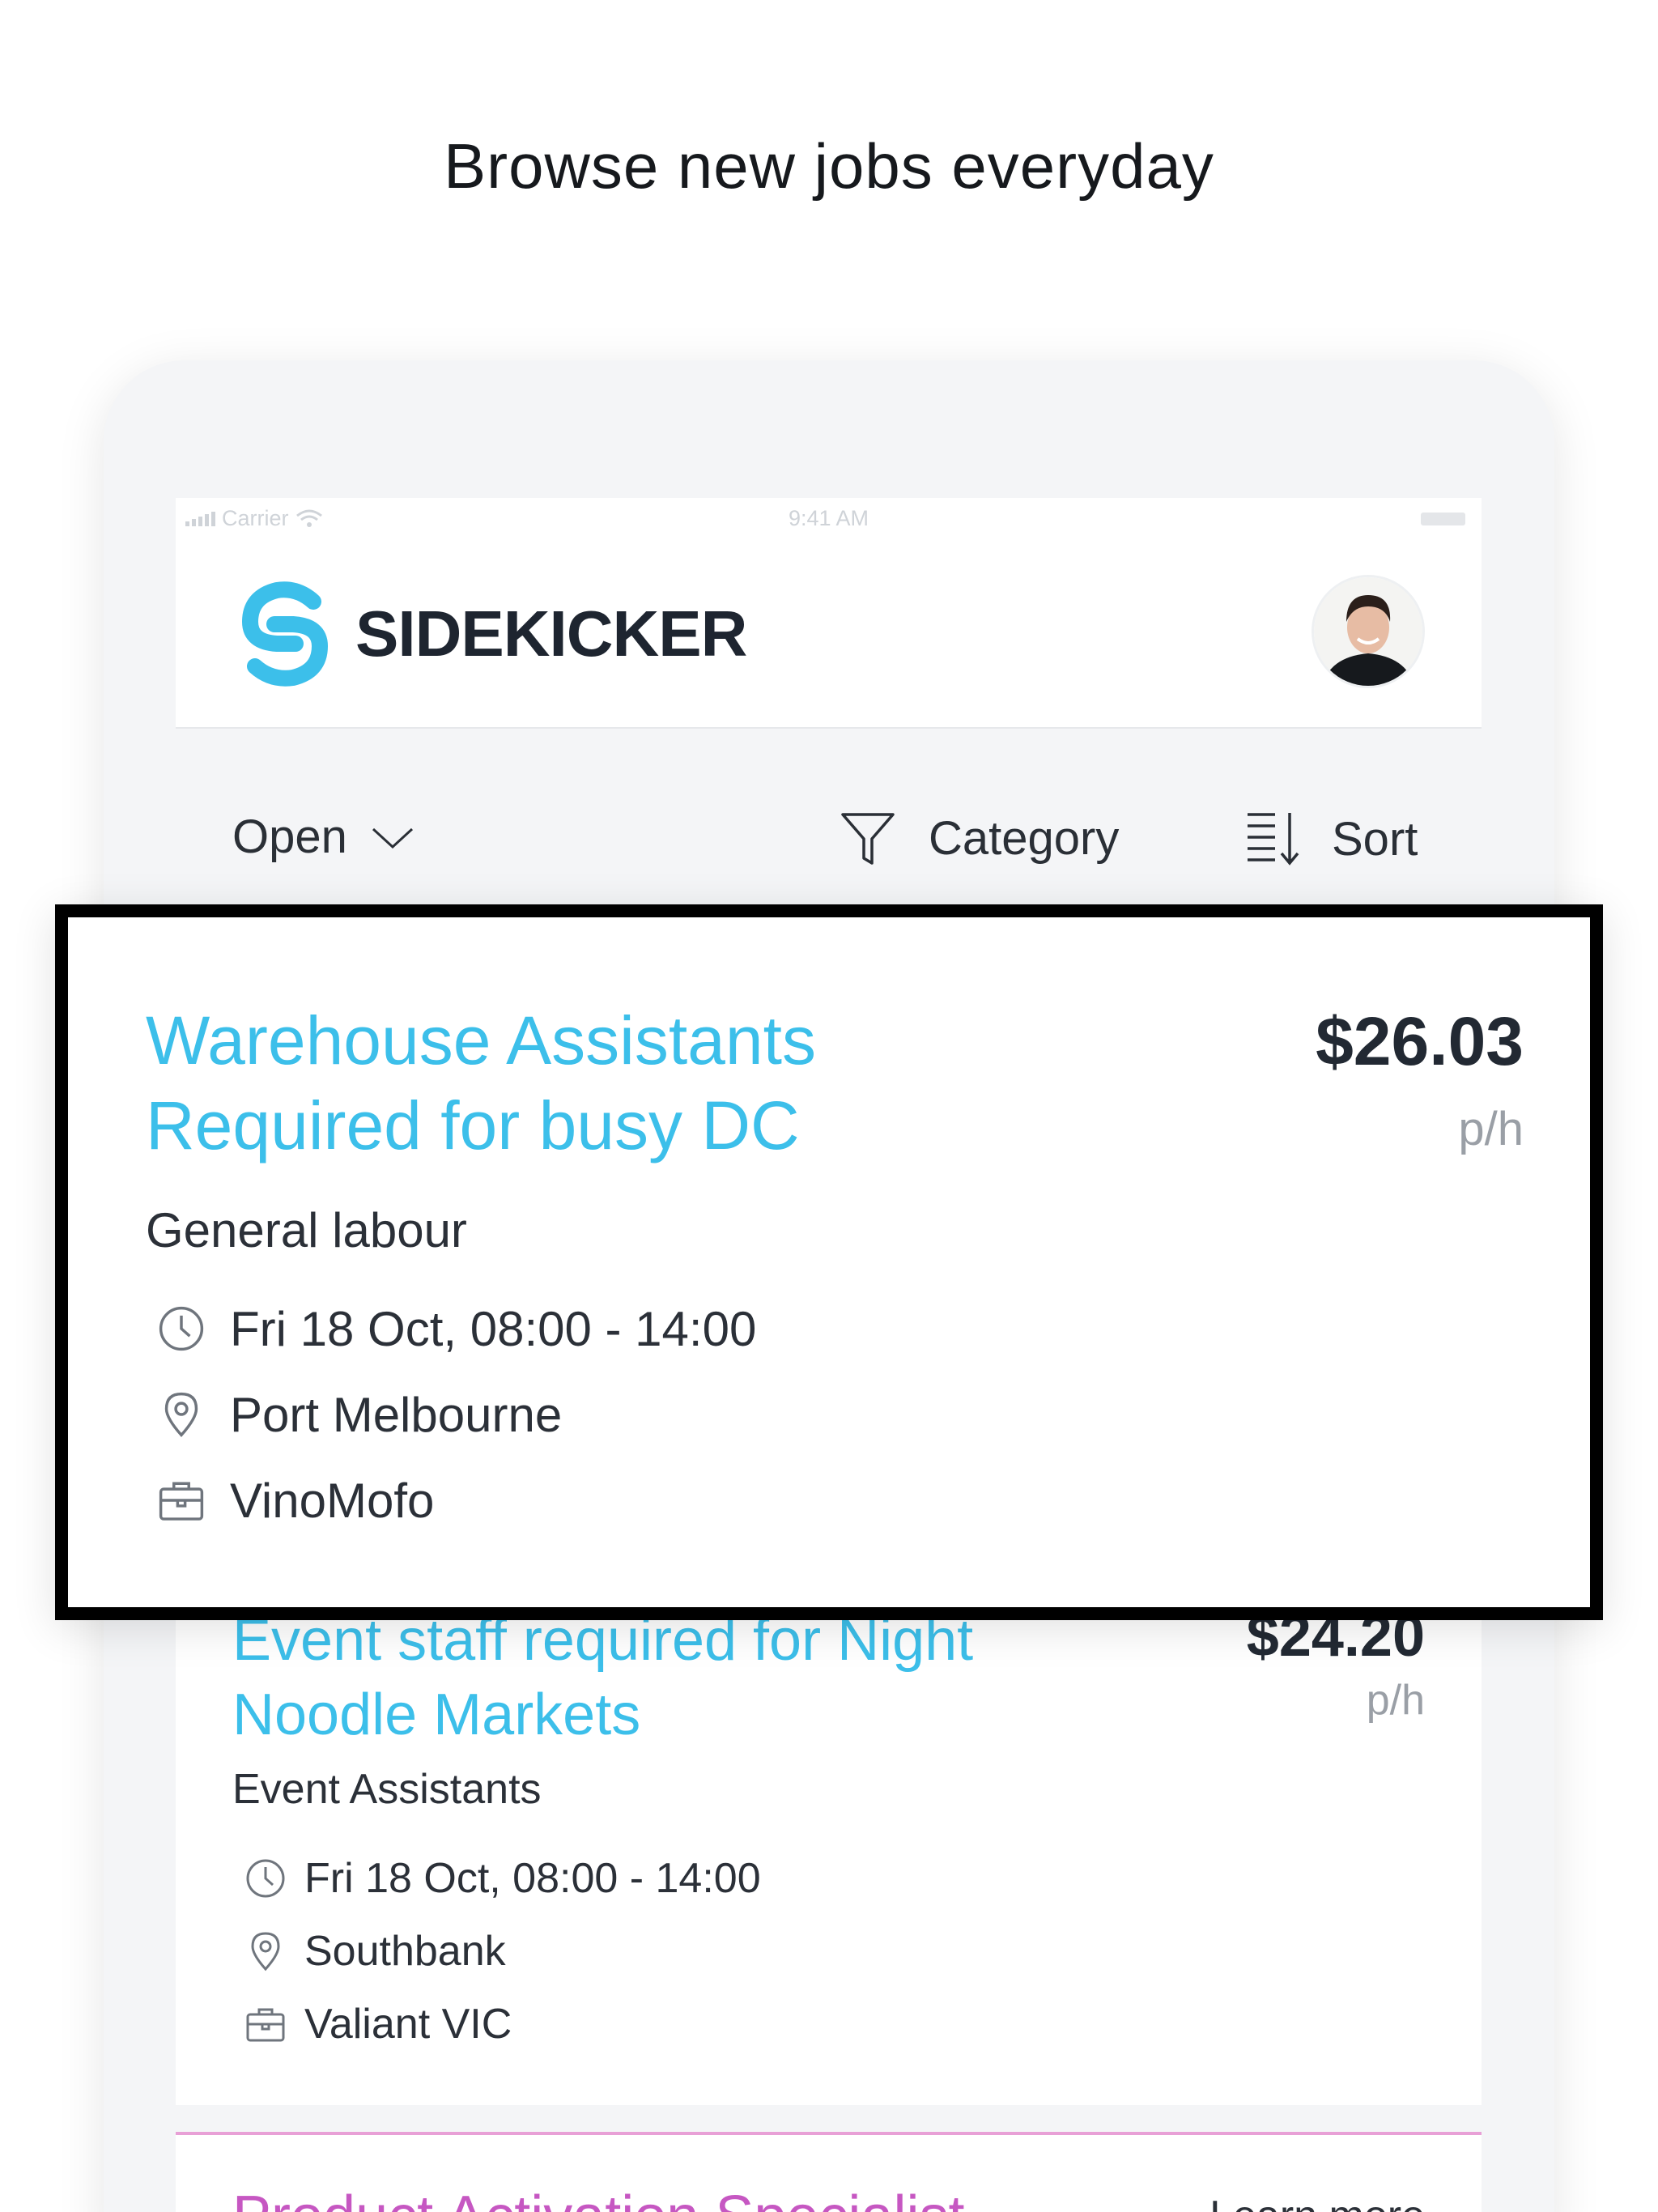  I want to click on category-filter-label: Category, so click(1024, 838).